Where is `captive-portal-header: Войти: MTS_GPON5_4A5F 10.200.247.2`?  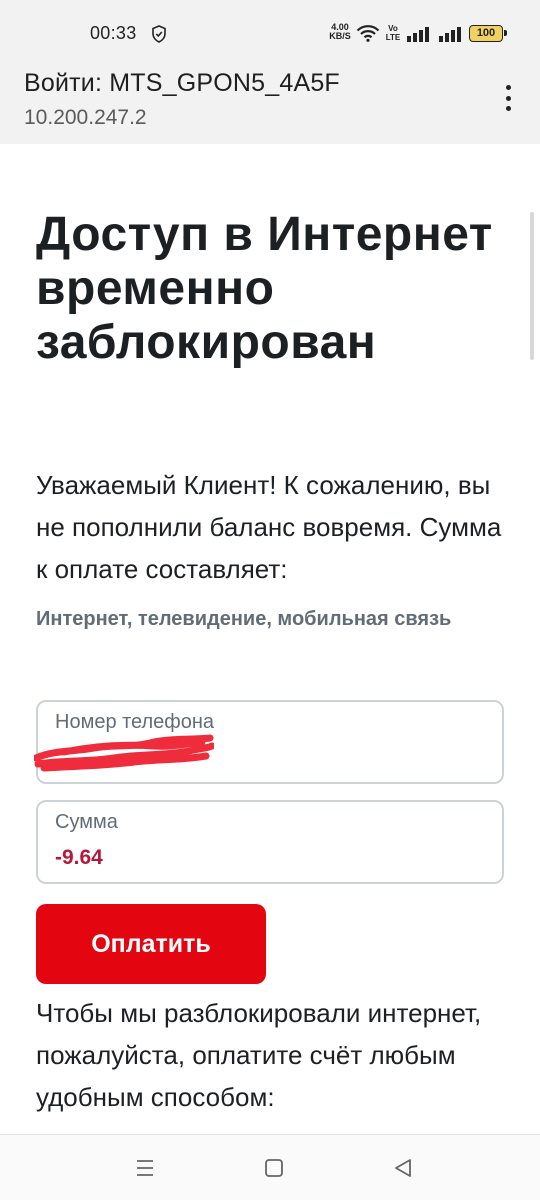
captive-portal-header: Войти: MTS_GPON5_4A5F 10.200.247.2 is located at coordinates (270, 104).